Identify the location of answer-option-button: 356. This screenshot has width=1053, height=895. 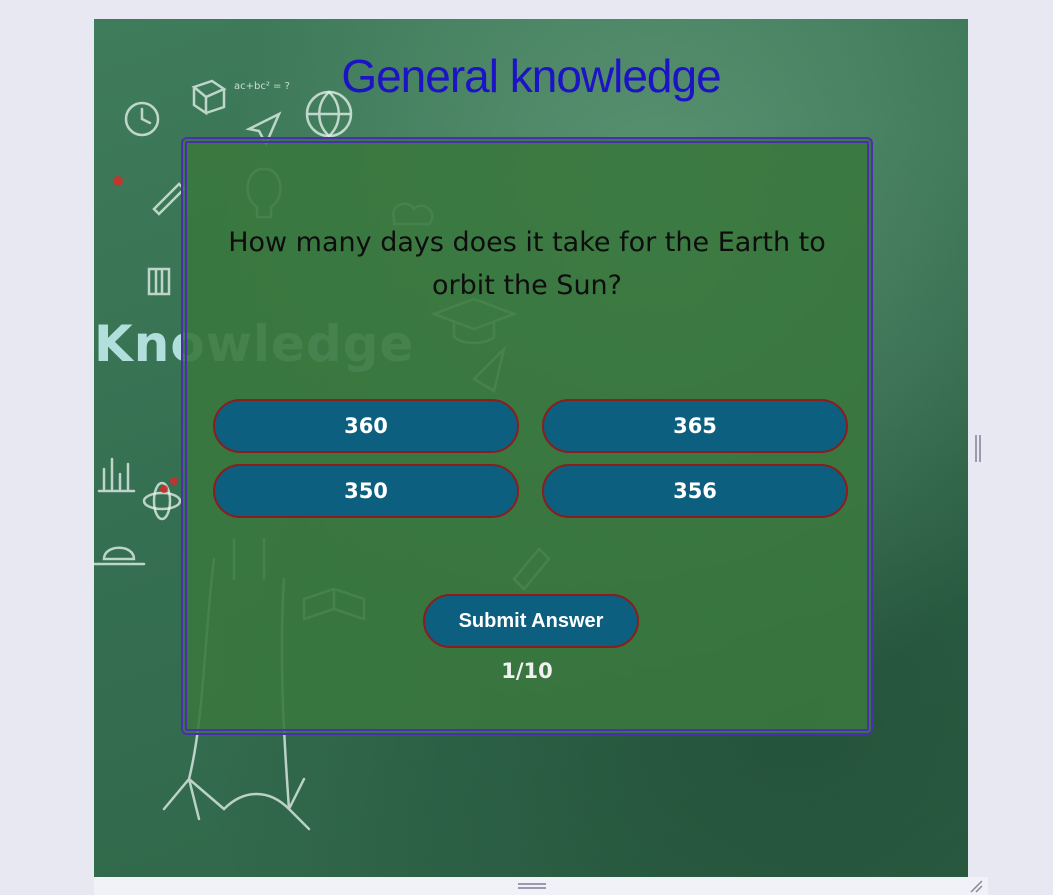
(695, 491).